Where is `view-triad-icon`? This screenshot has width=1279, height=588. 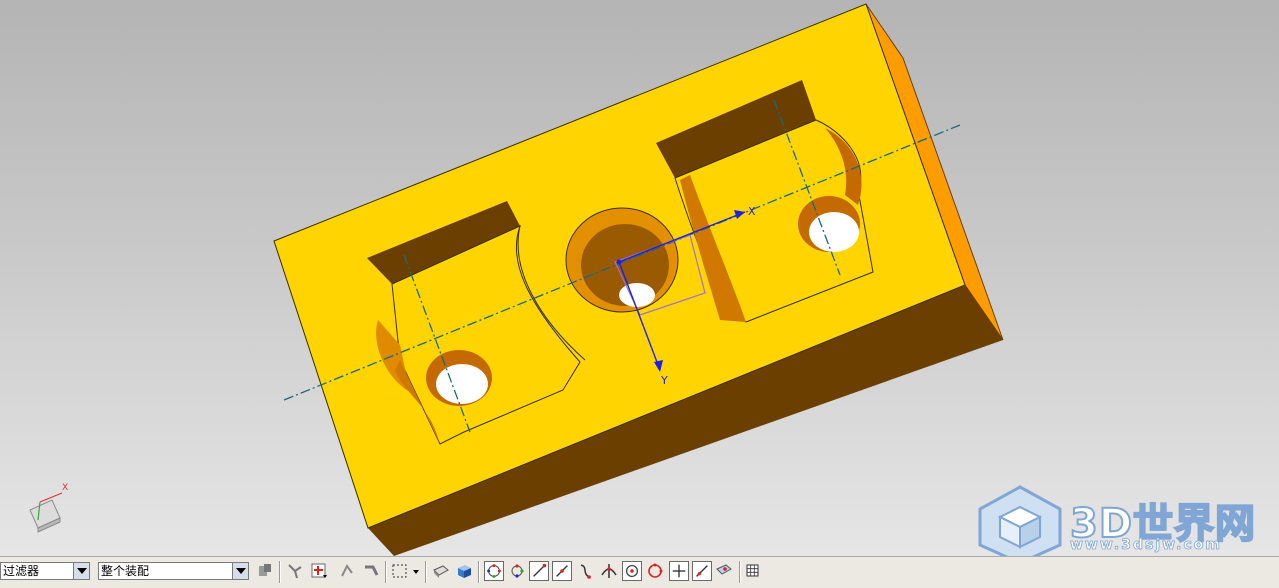
view-triad-icon is located at coordinates (46, 512).